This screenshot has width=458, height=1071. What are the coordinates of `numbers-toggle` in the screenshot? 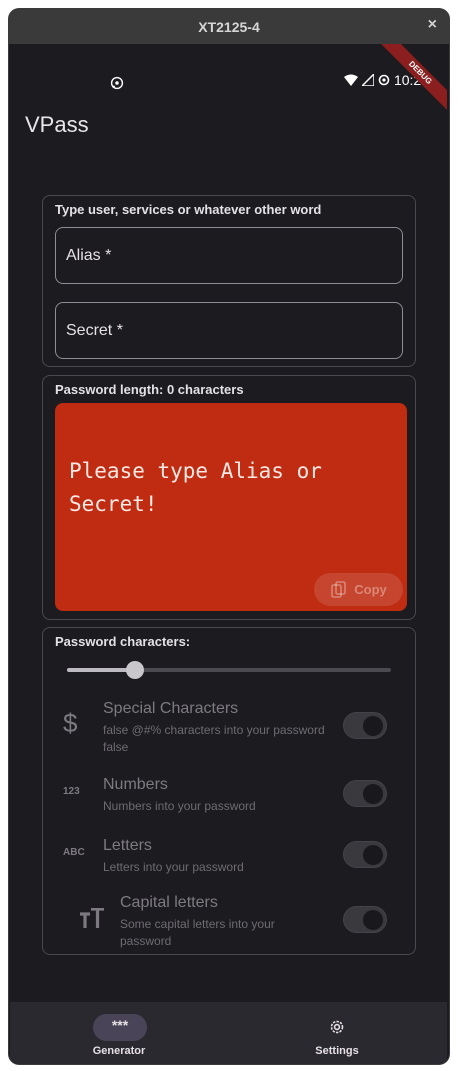 It's located at (365, 793).